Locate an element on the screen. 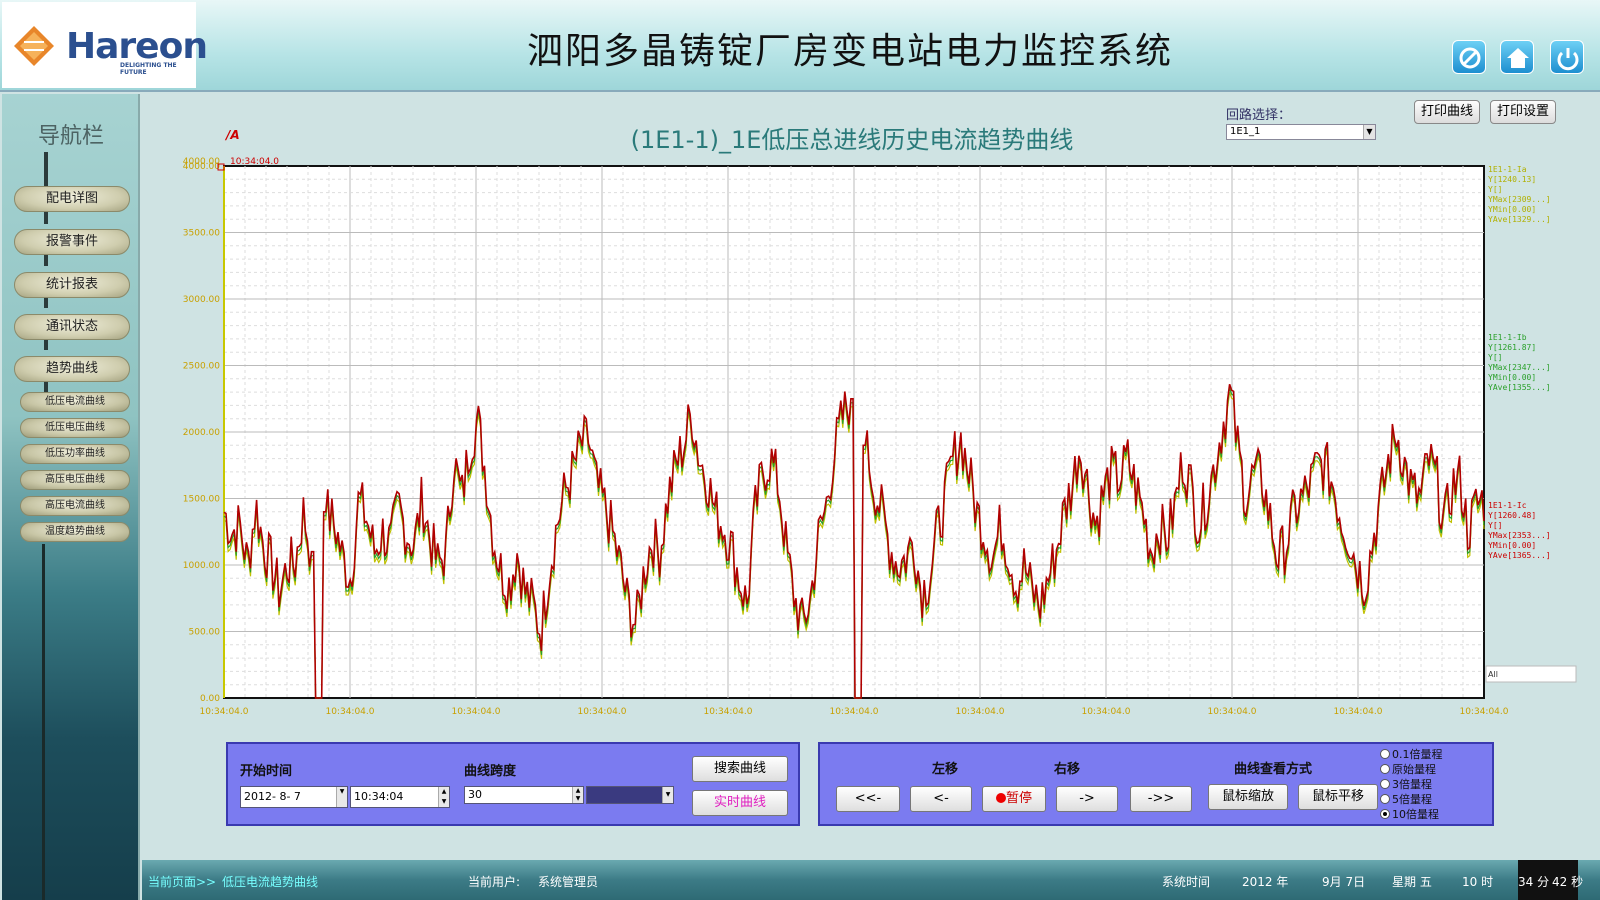 The width and height of the screenshot is (1600, 900). radio-label: 3倍量程 is located at coordinates (1412, 784).